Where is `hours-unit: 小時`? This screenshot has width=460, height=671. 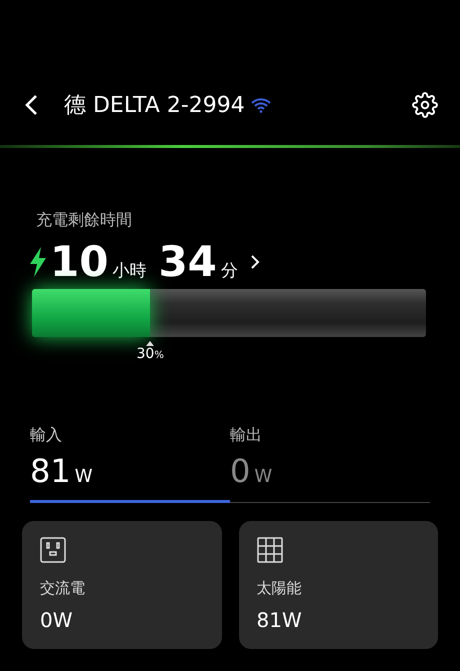
hours-unit: 小時 is located at coordinates (129, 271).